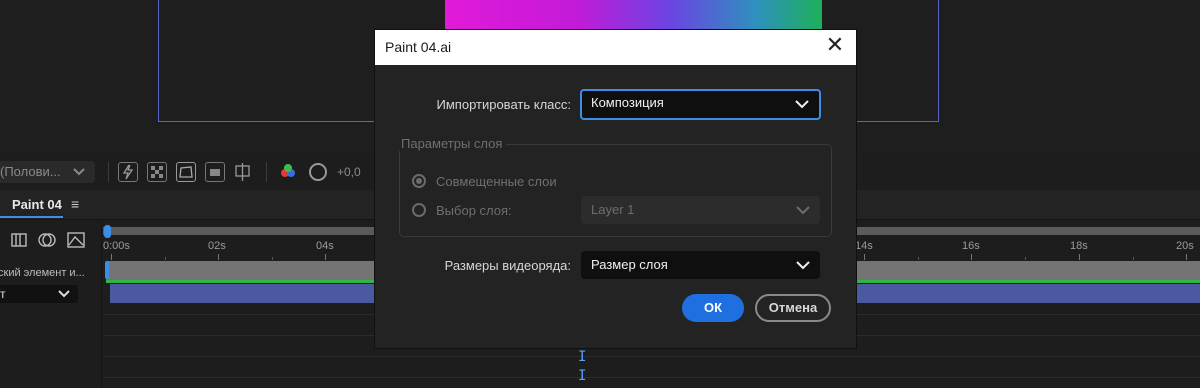 This screenshot has width=1200, height=388. What do you see at coordinates (496, 181) in the screenshot?
I see `radio-merged-label: Совмещенные слои` at bounding box center [496, 181].